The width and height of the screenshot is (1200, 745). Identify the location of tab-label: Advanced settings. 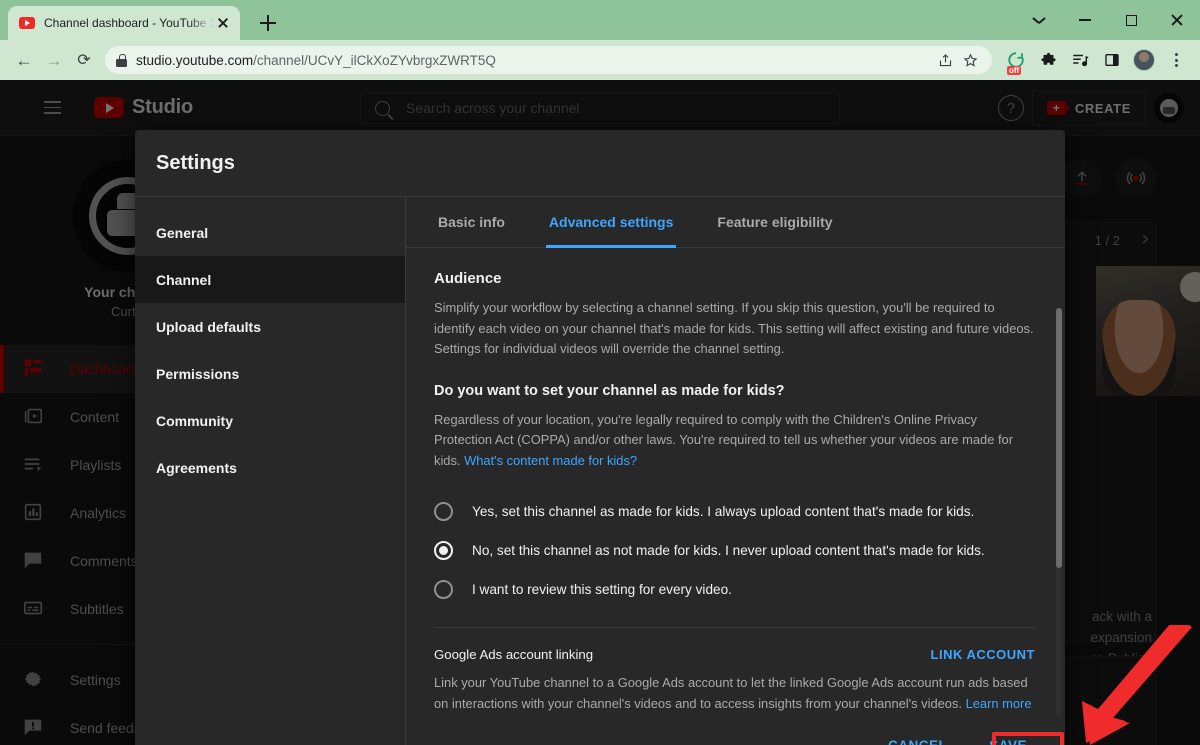
(611, 222).